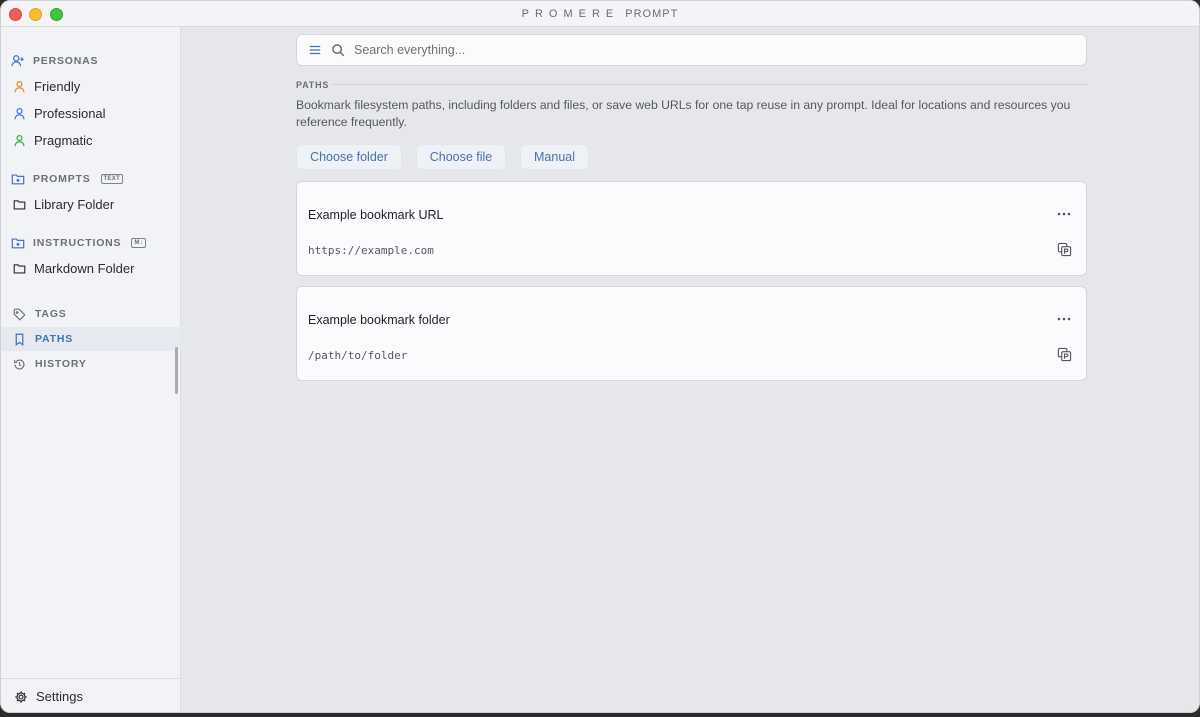  What do you see at coordinates (62, 179) in the screenshot?
I see `prompts-label: PROMPTS` at bounding box center [62, 179].